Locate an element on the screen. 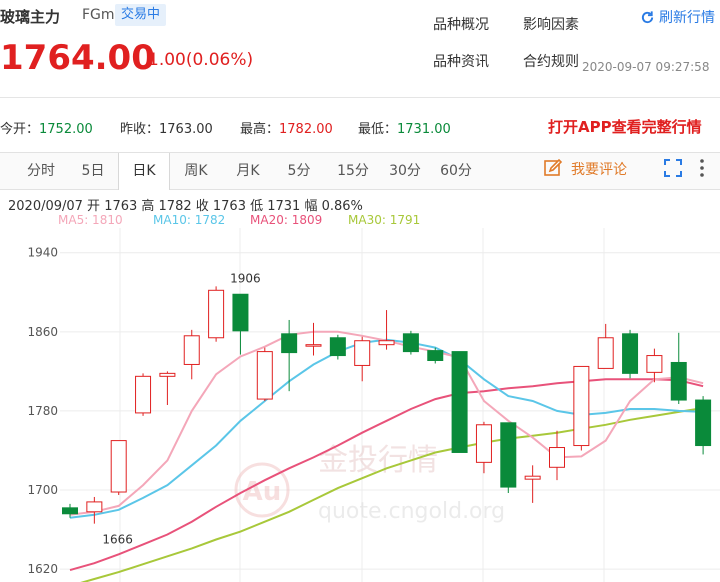 This screenshot has width=720, height=582. trading-status-badge: 交易中 is located at coordinates (141, 15).